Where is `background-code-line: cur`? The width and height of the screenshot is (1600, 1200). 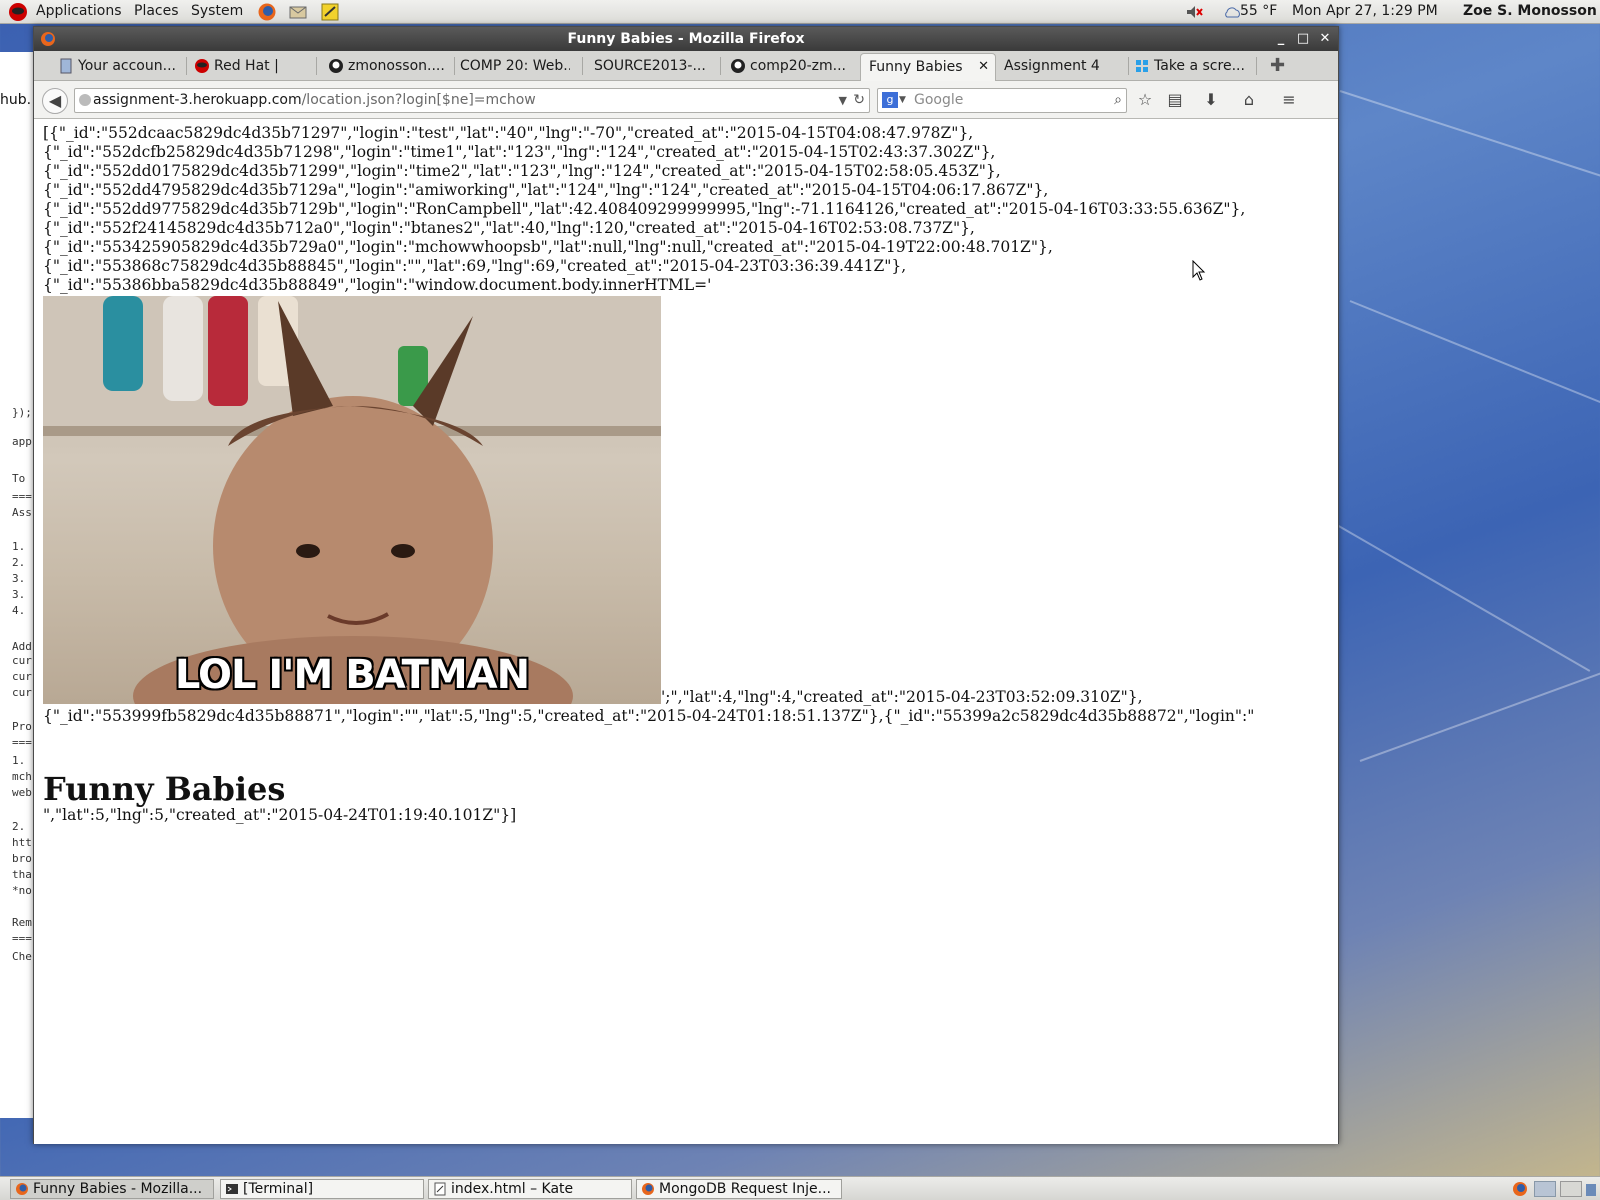
background-code-line: cur is located at coordinates (22, 660).